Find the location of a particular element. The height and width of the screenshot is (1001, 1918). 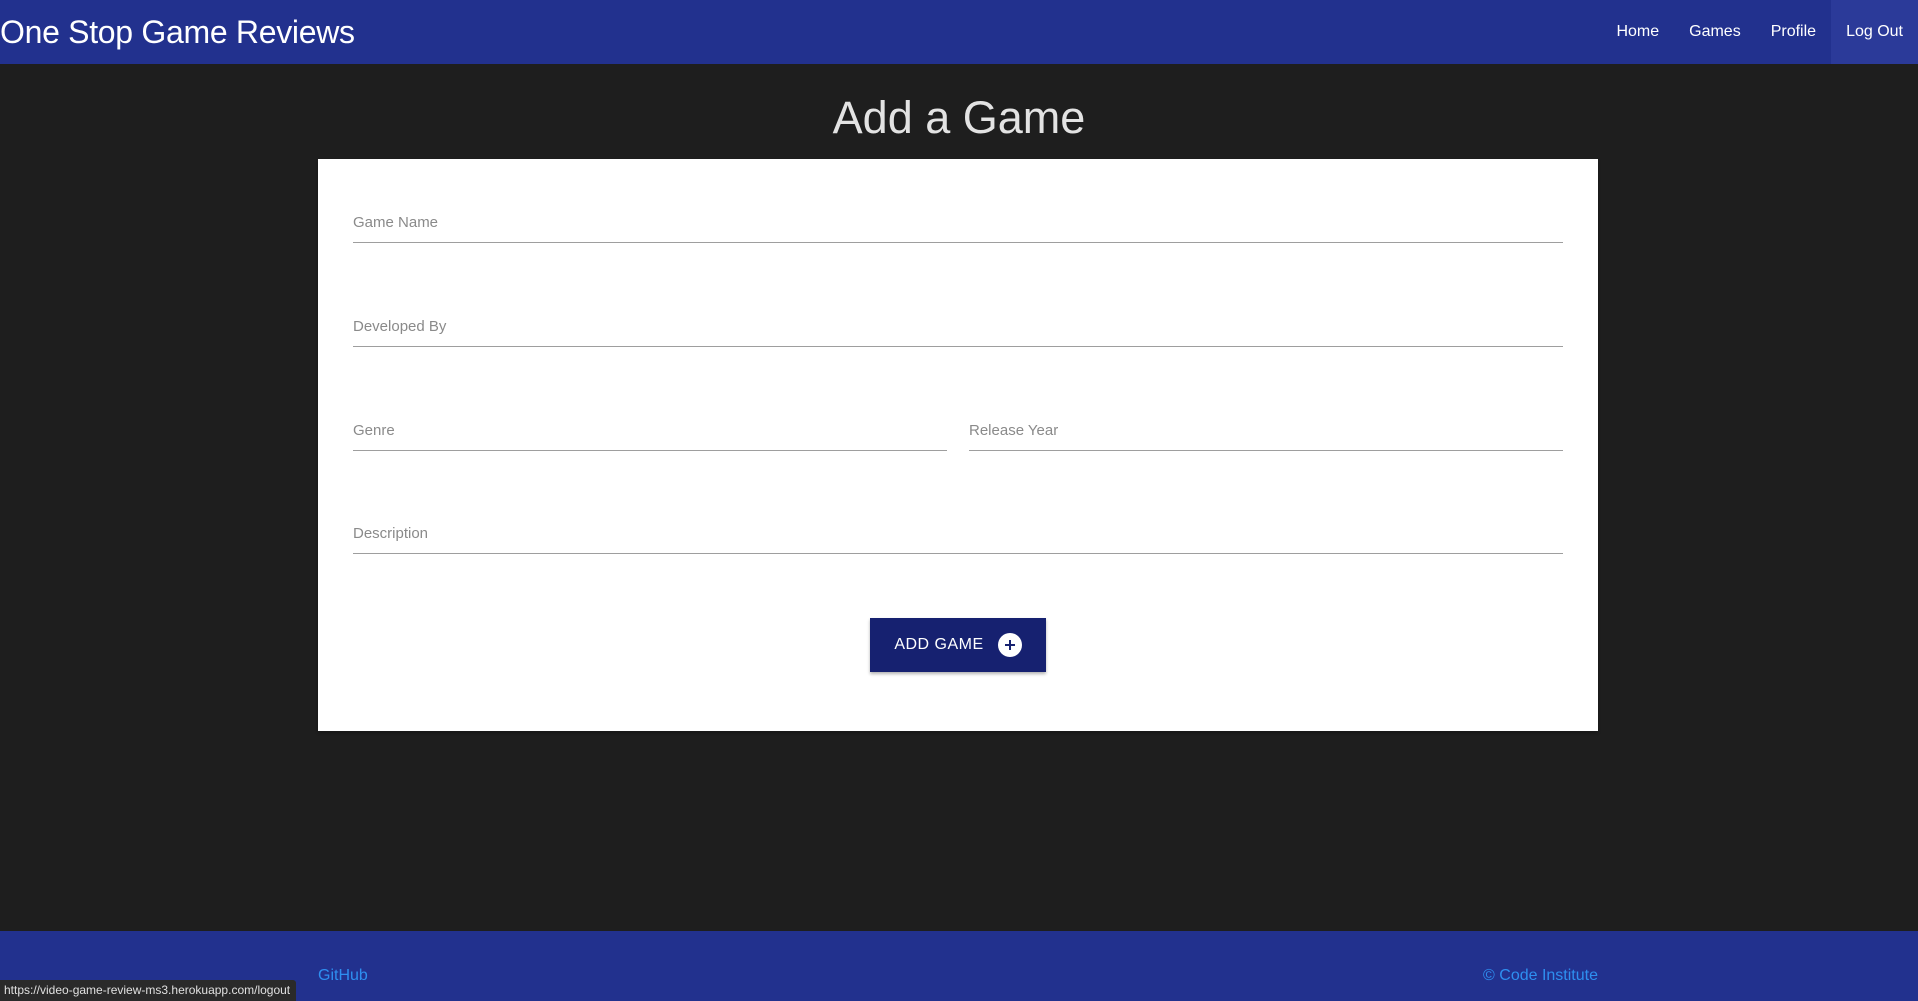

nav-link-home: Home is located at coordinates (1637, 32).